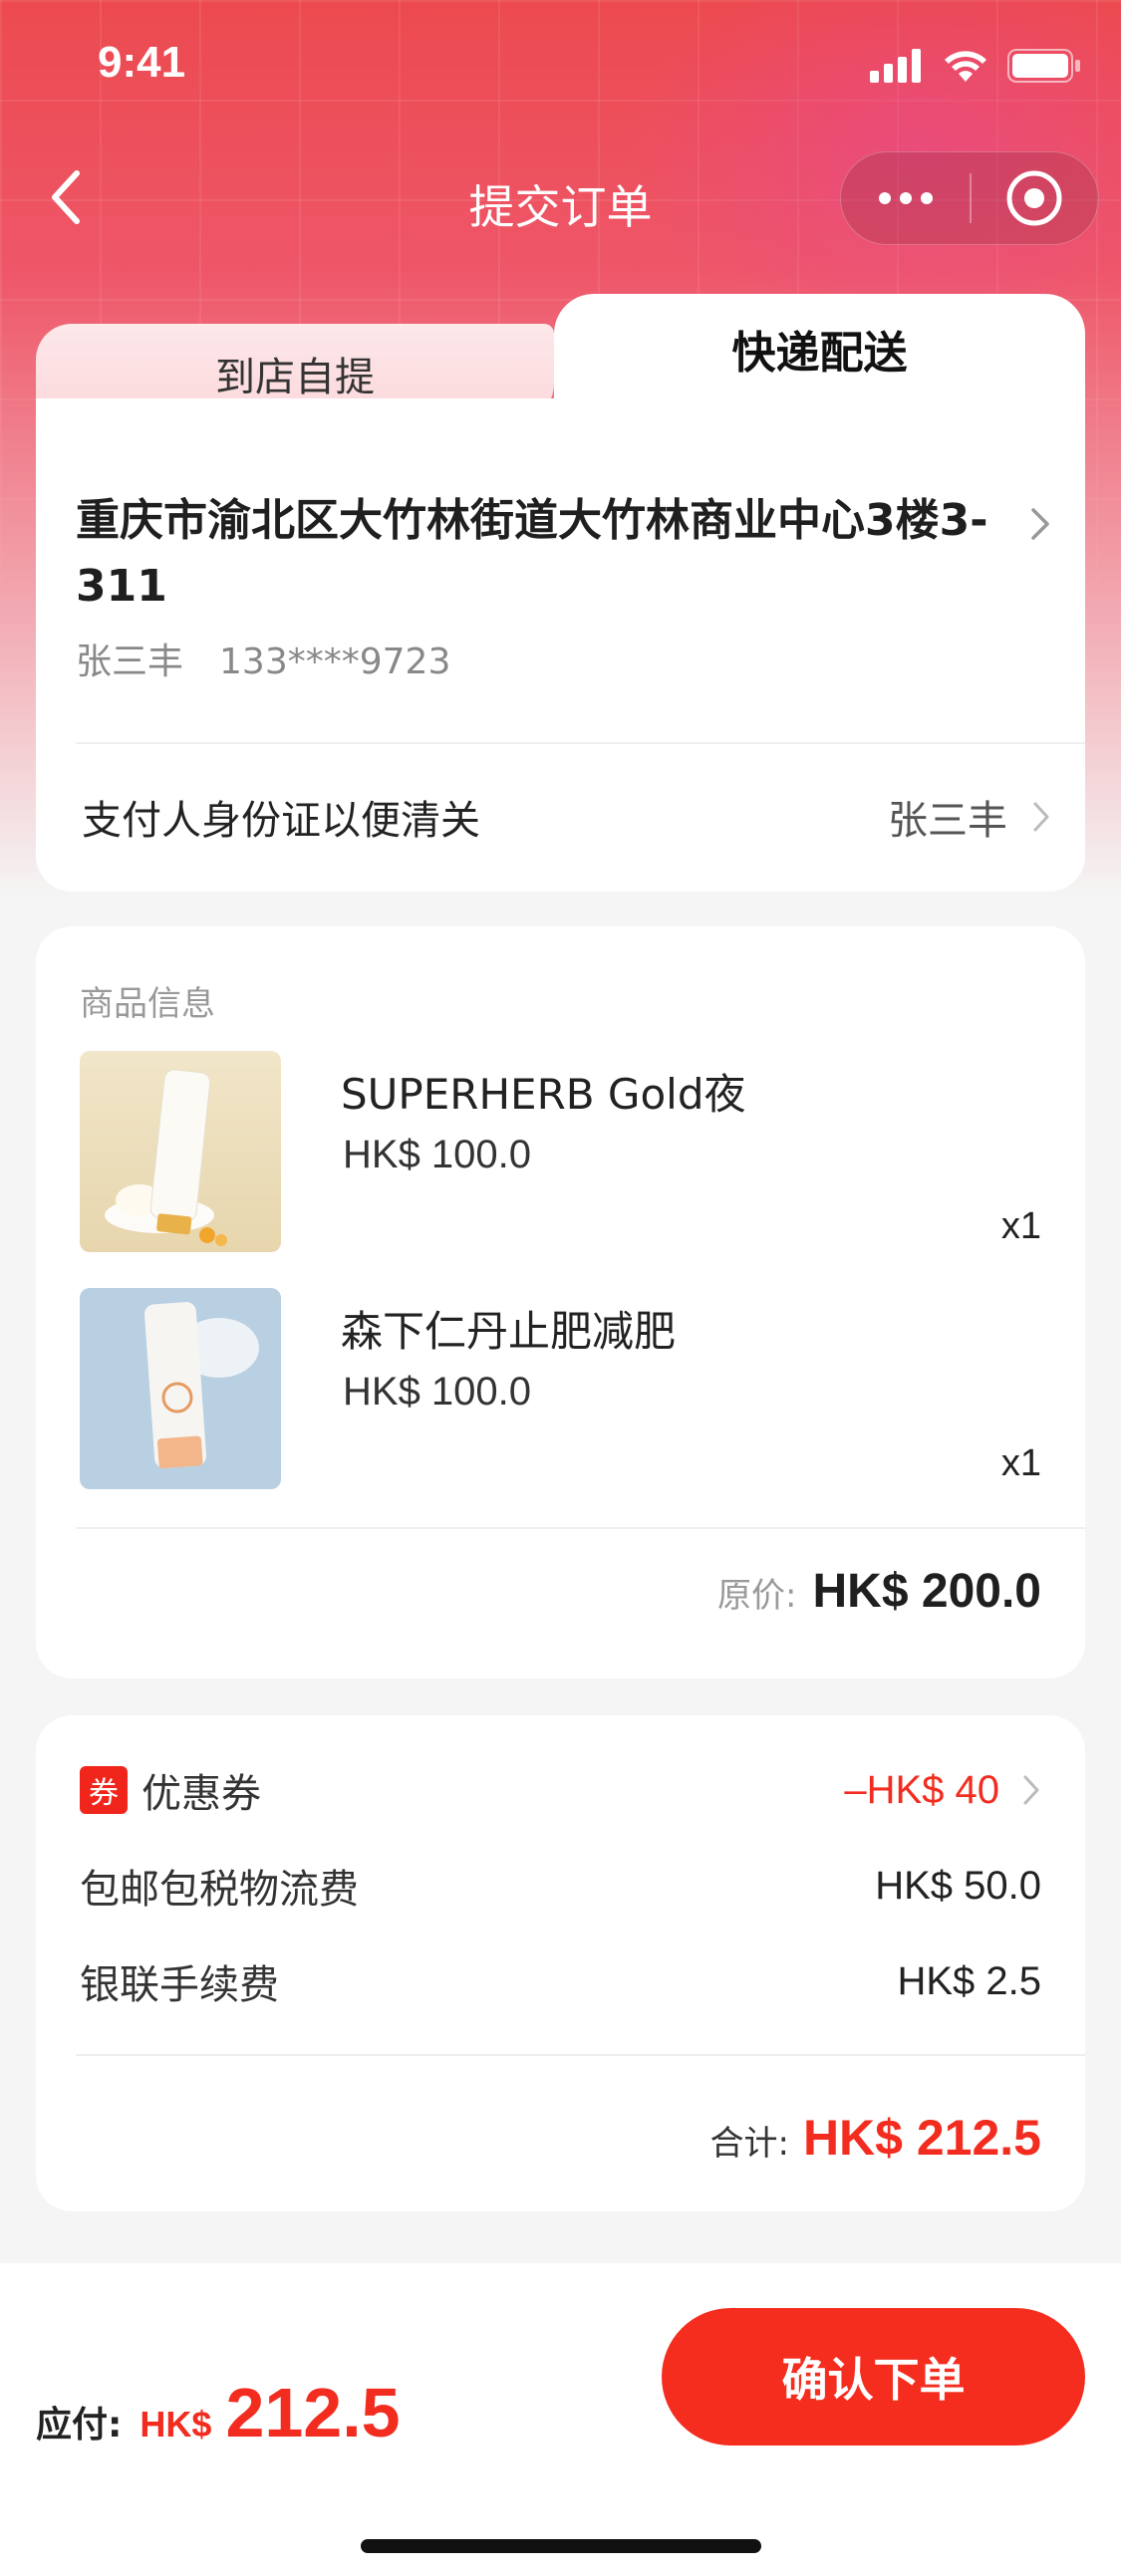 This screenshot has height=2576, width=1121. Describe the element at coordinates (219, 1890) in the screenshot. I see `shipping-fee-label: 包邮包税物流费` at that location.